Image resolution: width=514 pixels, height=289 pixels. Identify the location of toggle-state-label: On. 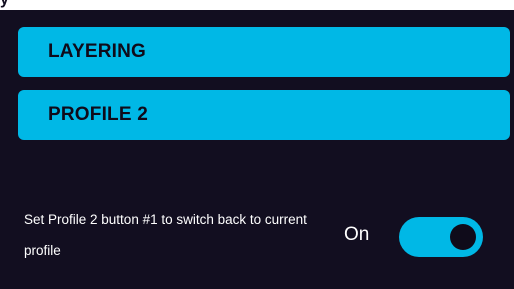
(357, 234).